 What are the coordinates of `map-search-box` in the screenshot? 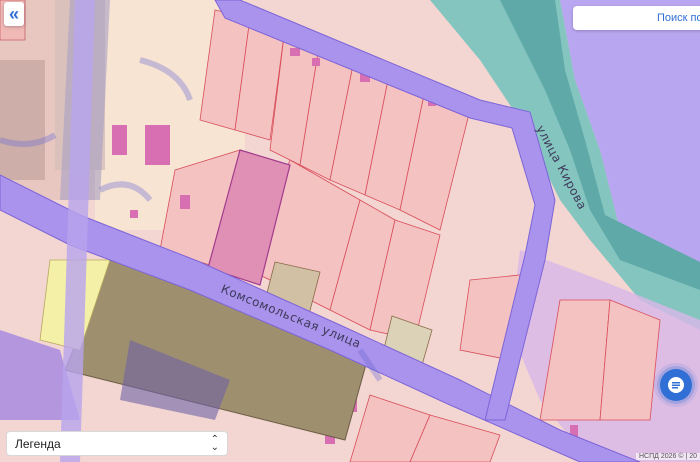 It's located at (636, 18).